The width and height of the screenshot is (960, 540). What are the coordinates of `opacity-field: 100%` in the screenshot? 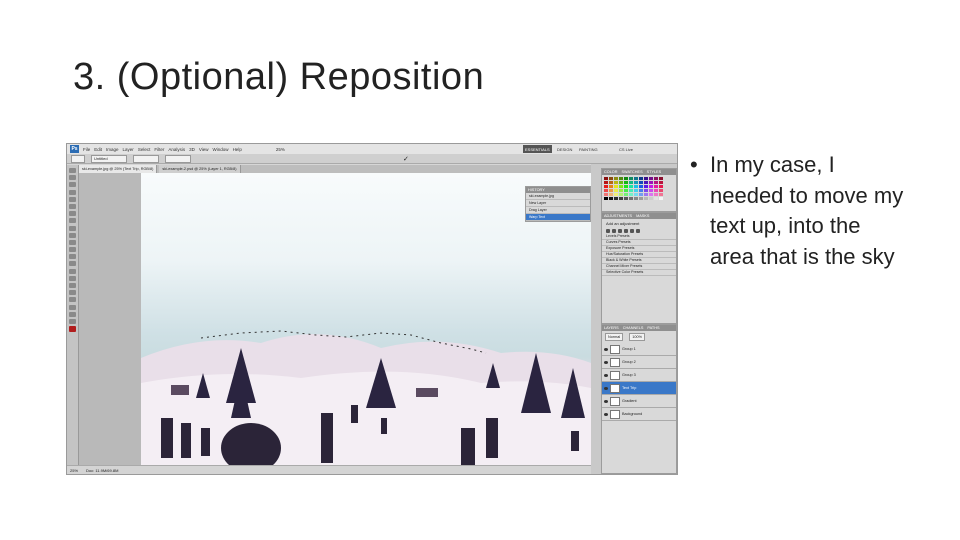 It's located at (637, 337).